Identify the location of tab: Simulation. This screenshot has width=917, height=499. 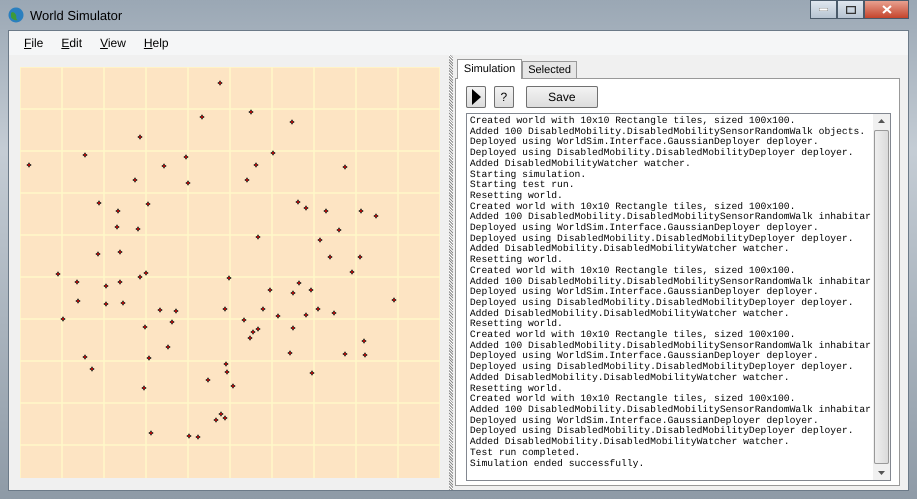
(489, 69).